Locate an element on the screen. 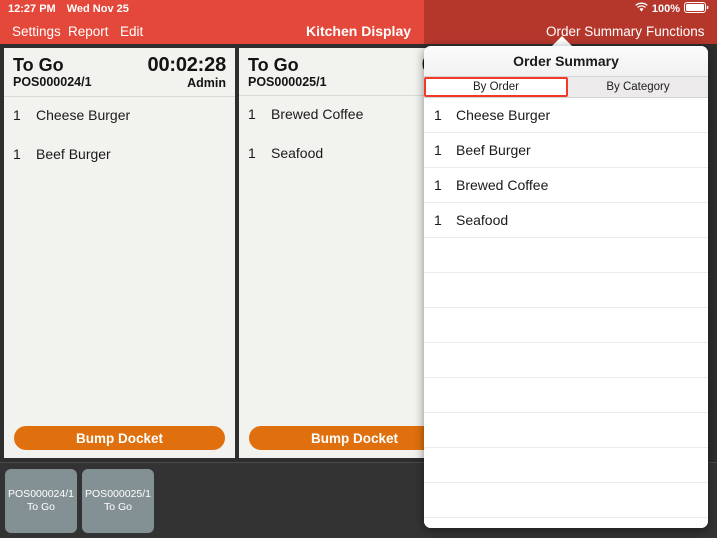  battery-percent-label: 100% is located at coordinates (665, 9).